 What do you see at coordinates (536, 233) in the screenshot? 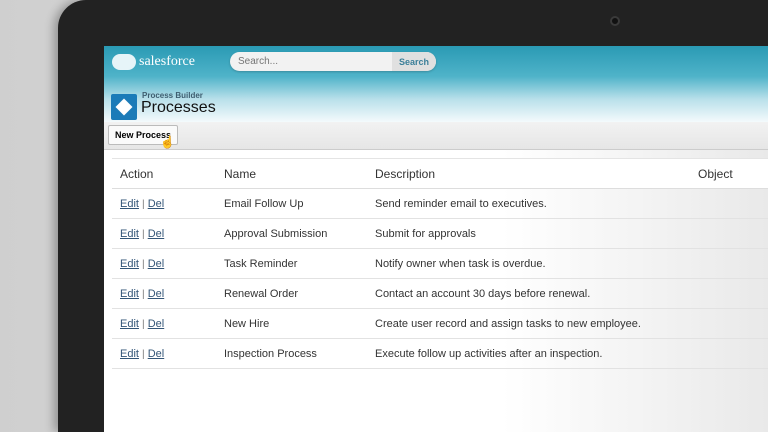
I see `description-cell: Submit for approvals` at bounding box center [536, 233].